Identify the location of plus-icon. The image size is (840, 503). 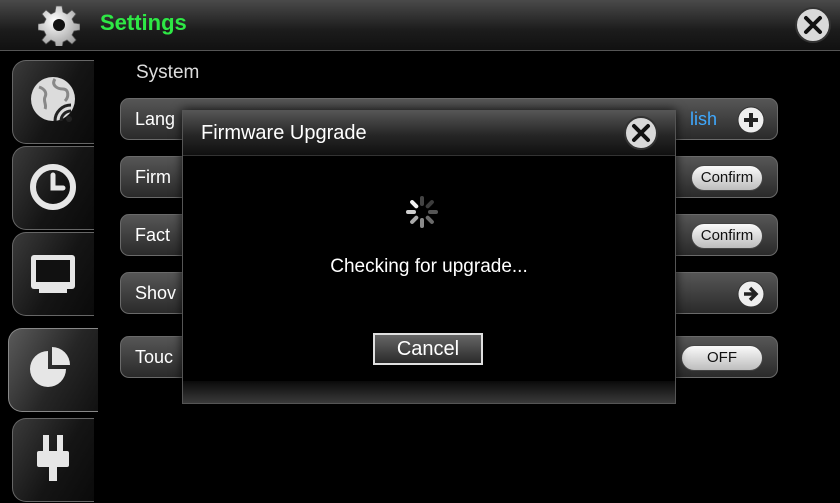
(751, 120).